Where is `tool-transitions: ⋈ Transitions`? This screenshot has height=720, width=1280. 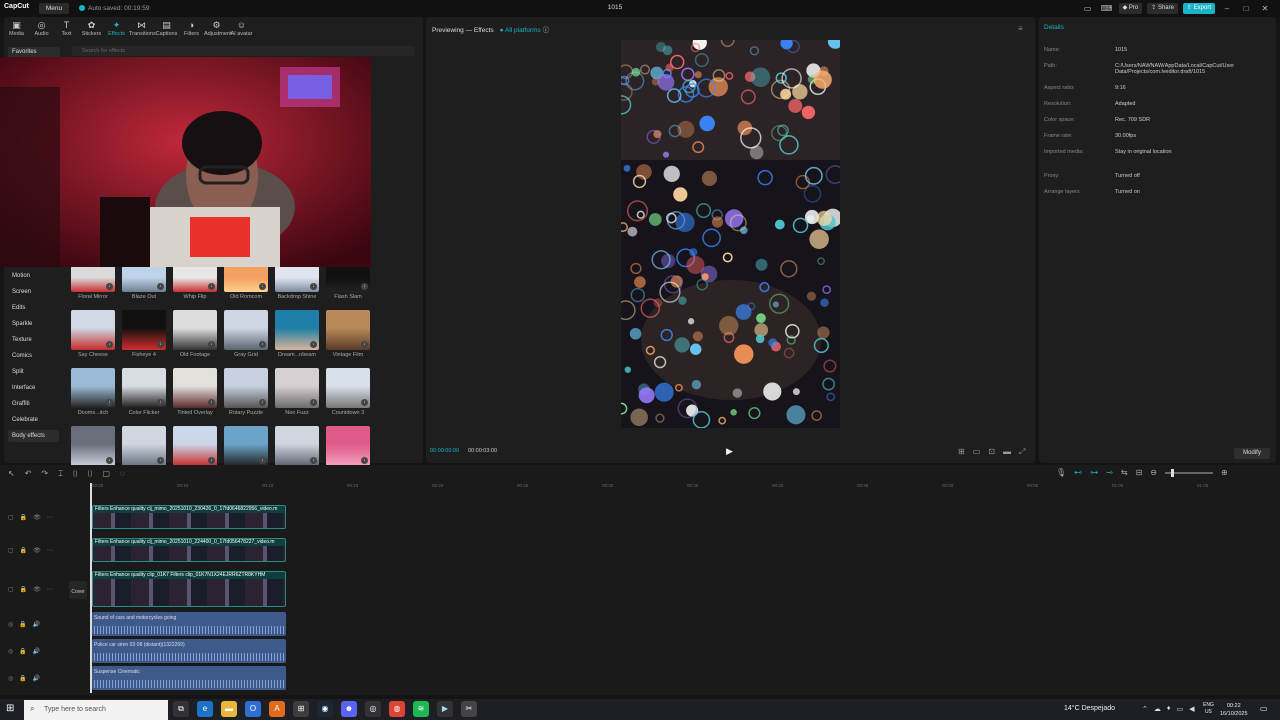 tool-transitions: ⋈ Transitions is located at coordinates (142, 29).